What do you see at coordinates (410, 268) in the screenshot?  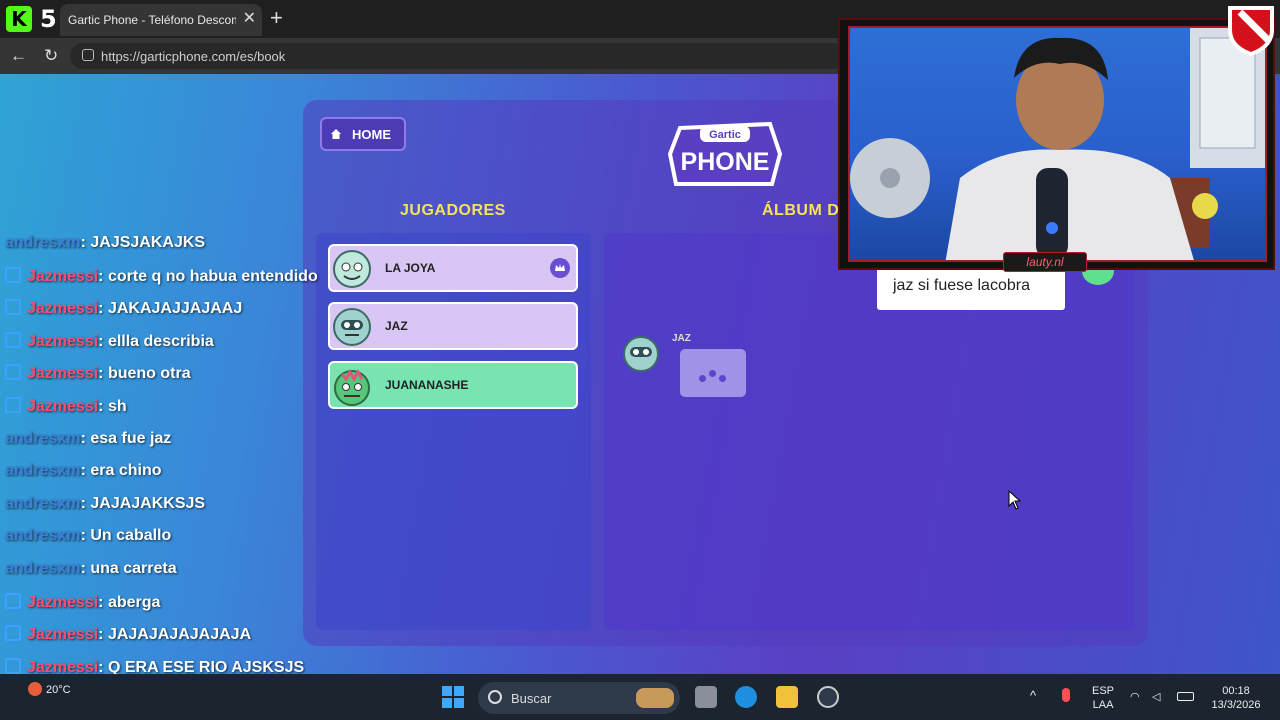 I see `player-name: LA JOYA` at bounding box center [410, 268].